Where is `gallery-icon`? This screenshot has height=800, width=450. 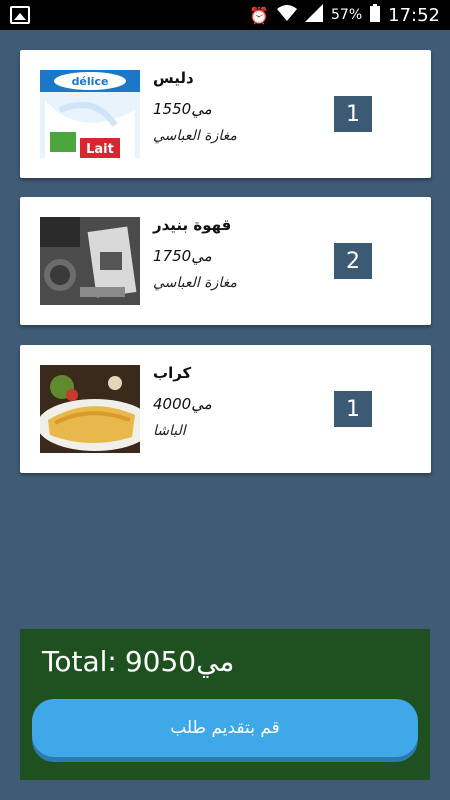
gallery-icon is located at coordinates (20, 15).